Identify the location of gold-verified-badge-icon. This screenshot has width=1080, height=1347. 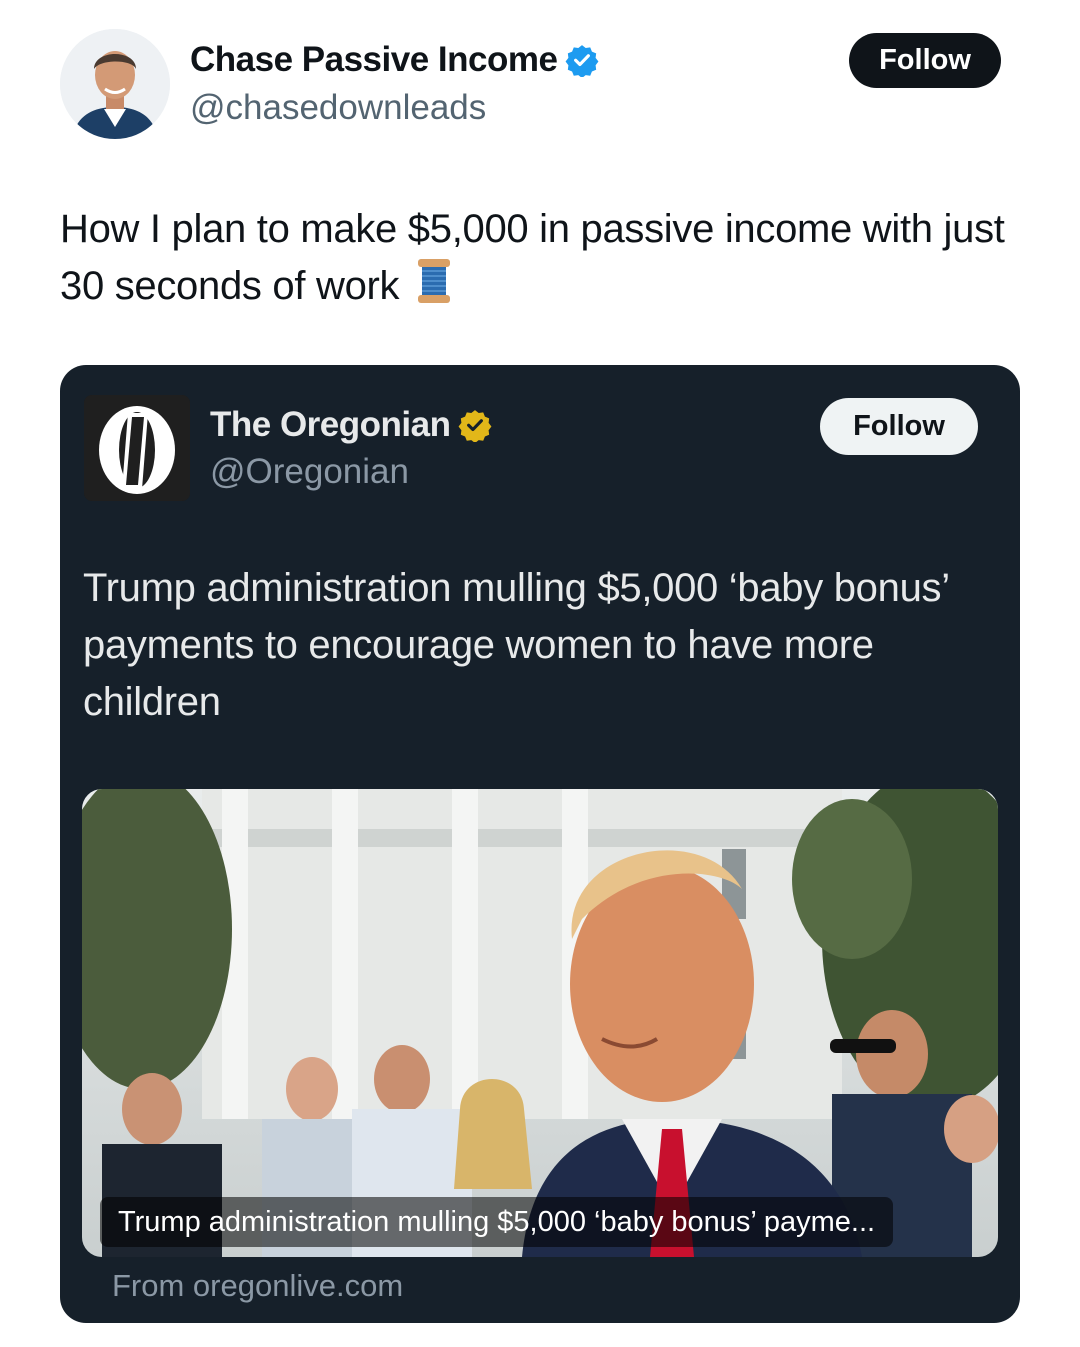
(475, 425).